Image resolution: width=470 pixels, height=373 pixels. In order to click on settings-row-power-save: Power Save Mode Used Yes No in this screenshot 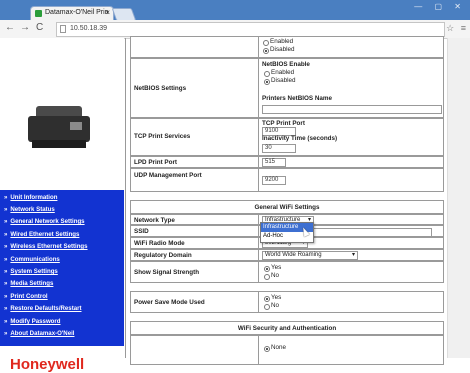, I will do `click(287, 302)`.